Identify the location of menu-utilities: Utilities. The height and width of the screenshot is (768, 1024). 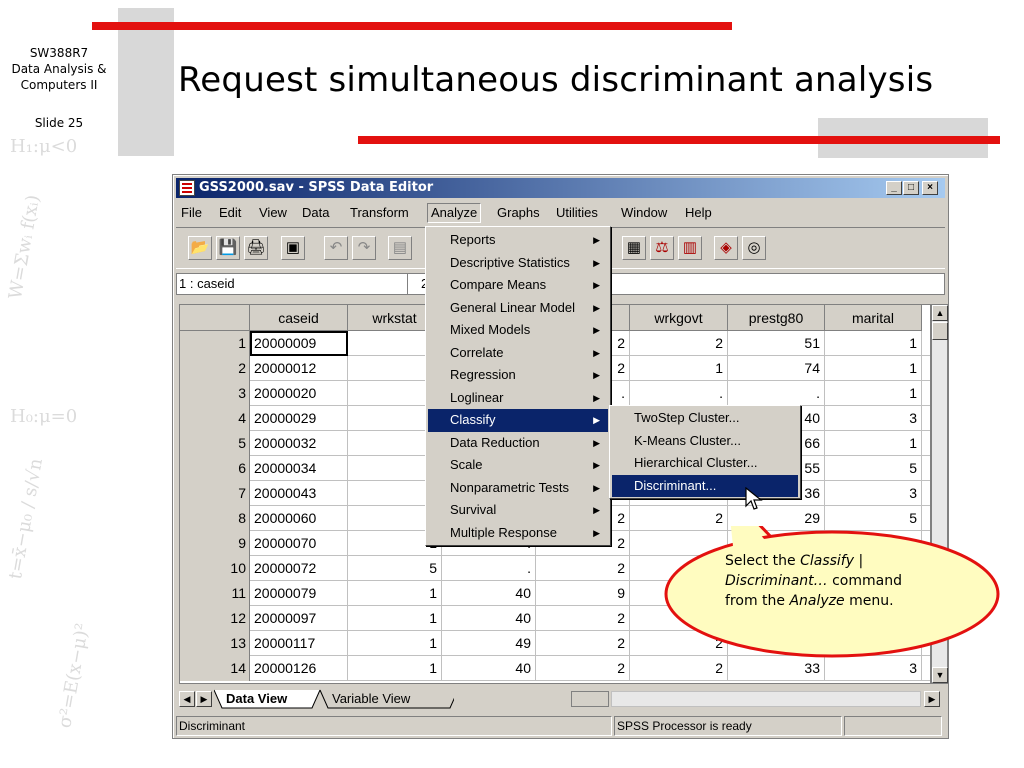
(577, 212).